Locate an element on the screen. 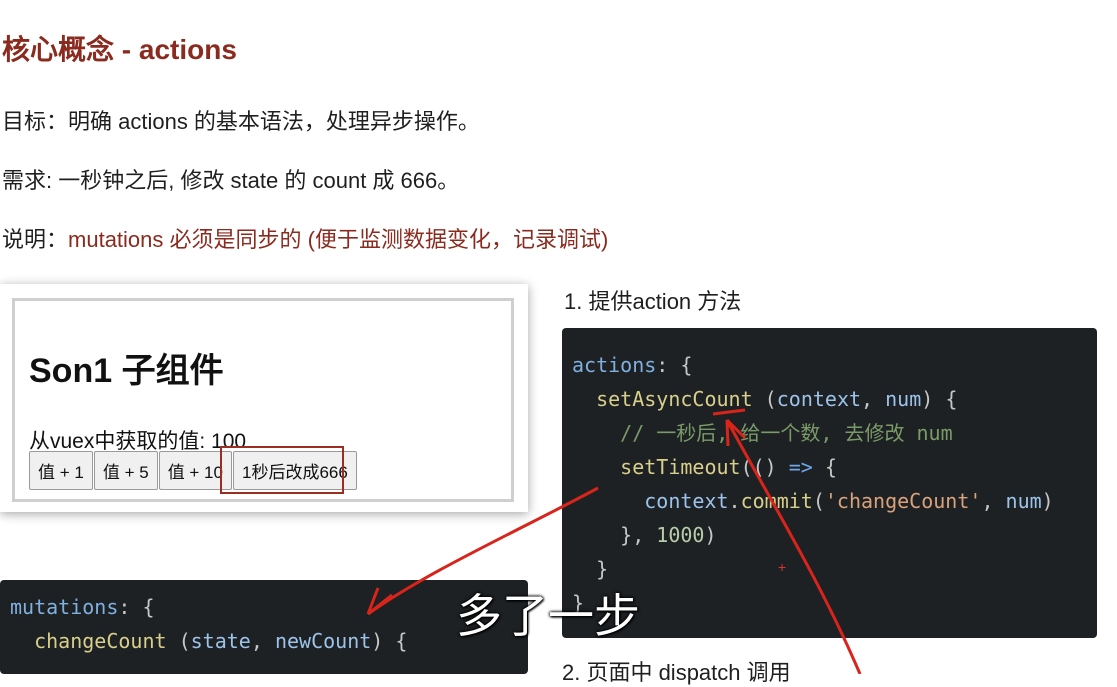  plus-mark-icon: + is located at coordinates (782, 567).